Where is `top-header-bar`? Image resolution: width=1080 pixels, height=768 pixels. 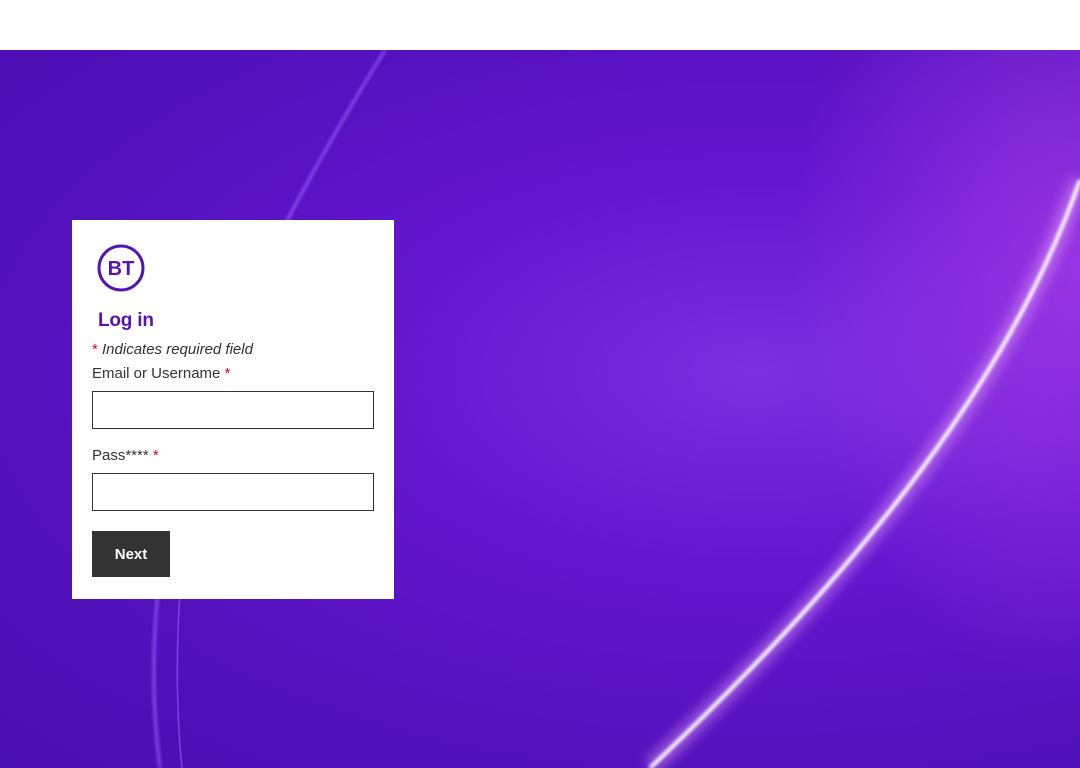 top-header-bar is located at coordinates (540, 25).